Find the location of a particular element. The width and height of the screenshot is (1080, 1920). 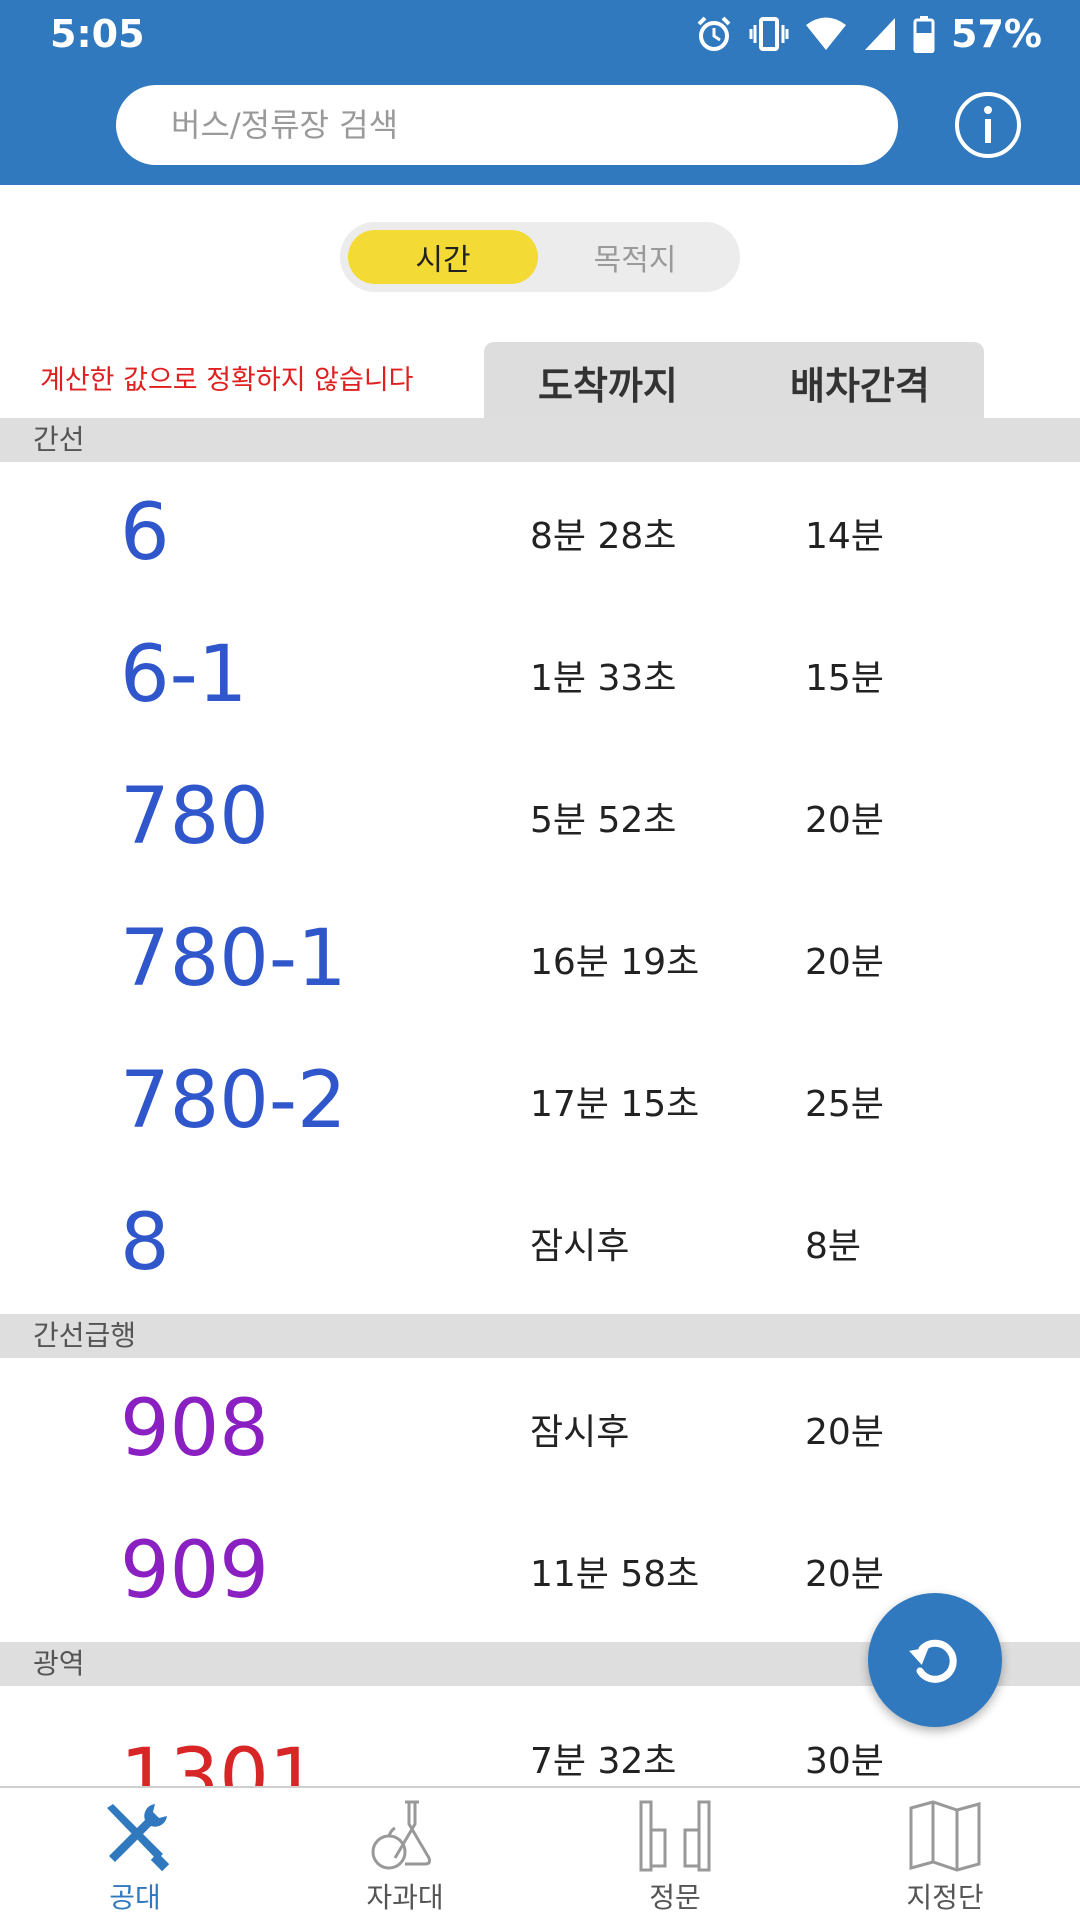

dispatch-interval: 14분 is located at coordinates (844, 536).